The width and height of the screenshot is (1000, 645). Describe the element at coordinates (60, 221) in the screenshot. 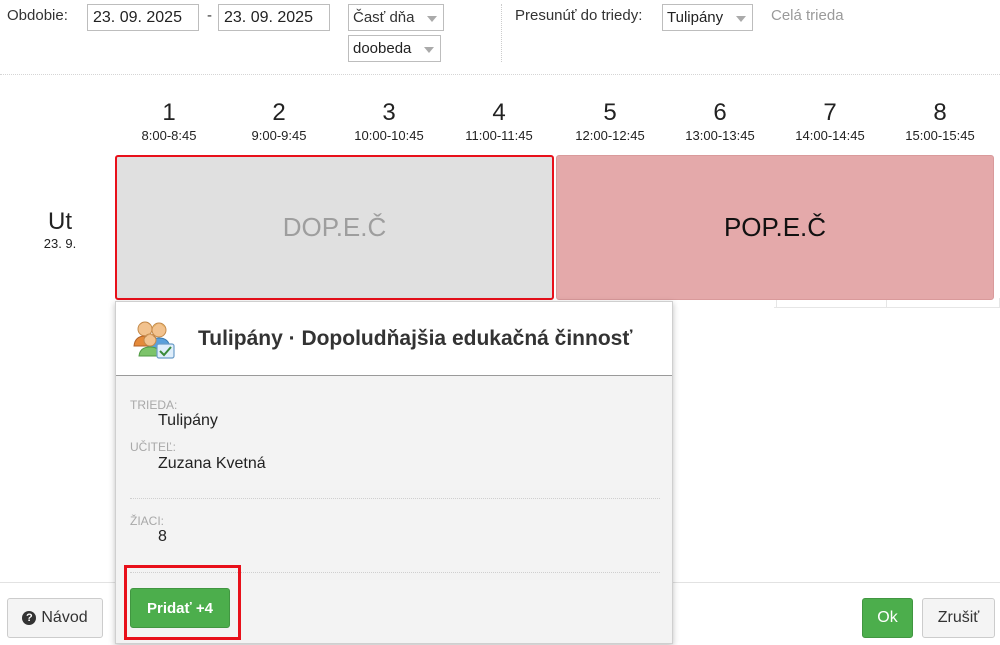

I see `day-name: Ut` at that location.